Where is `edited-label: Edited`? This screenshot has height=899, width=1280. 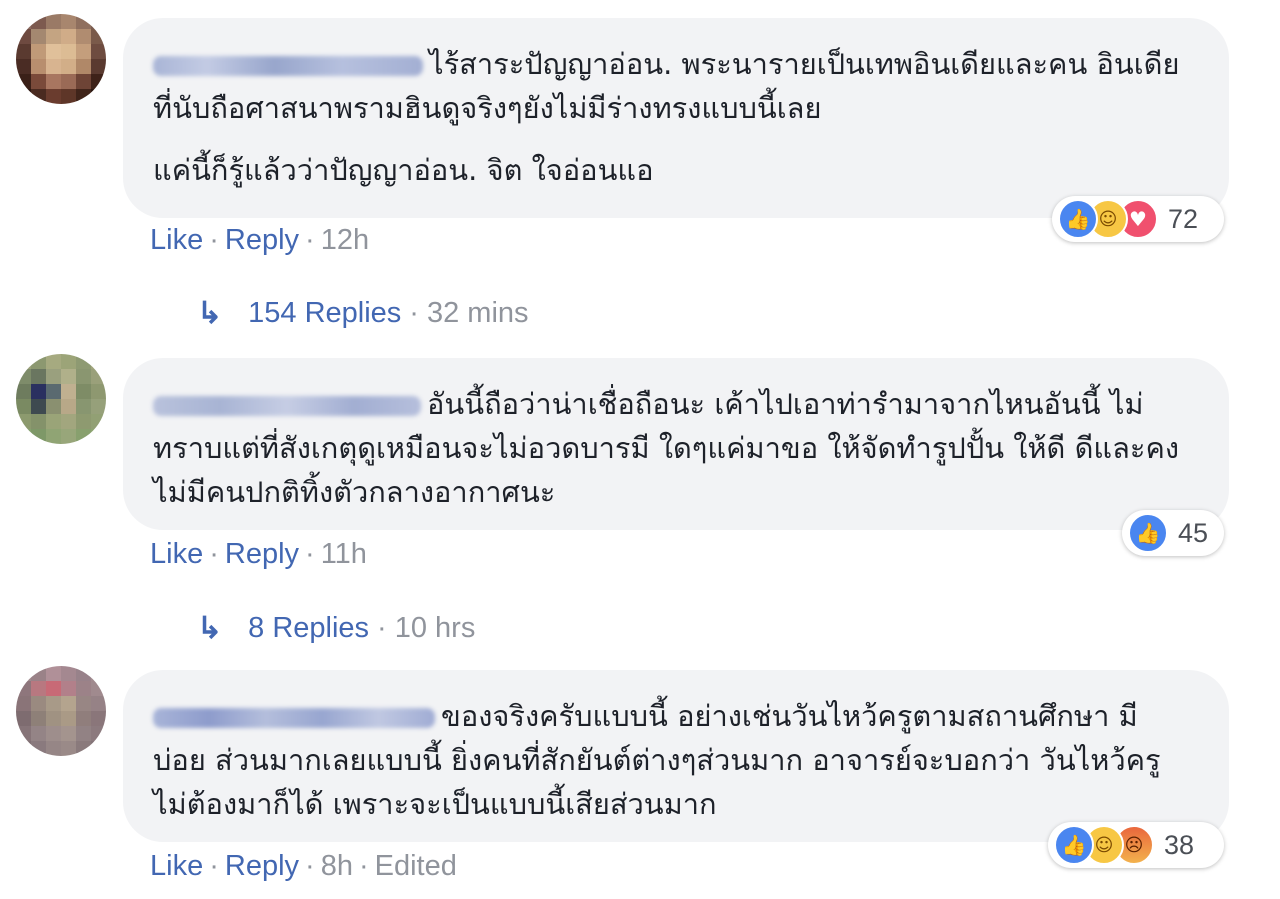
edited-label: Edited is located at coordinates (416, 866).